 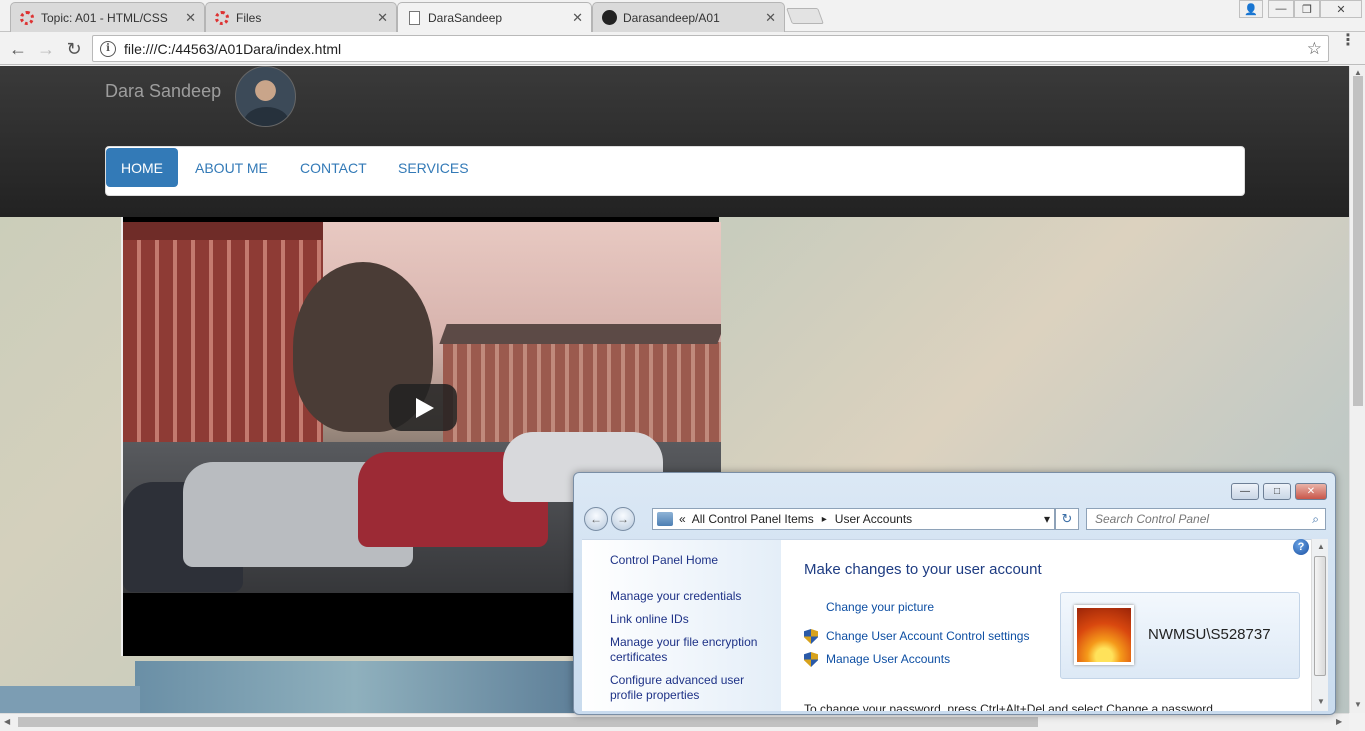 What do you see at coordinates (596, 519) in the screenshot?
I see `cp-back-button: ←` at bounding box center [596, 519].